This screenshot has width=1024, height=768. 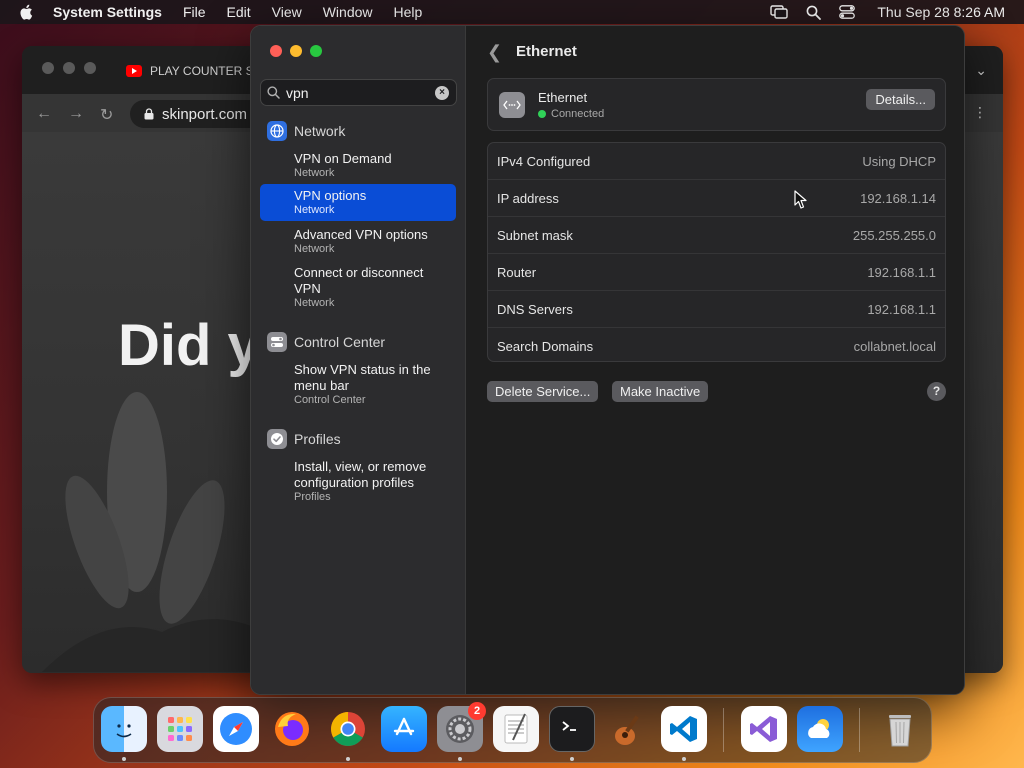 I want to click on search-result-advanced-vpn-options: Advanced VPN options Network, so click(x=358, y=241).